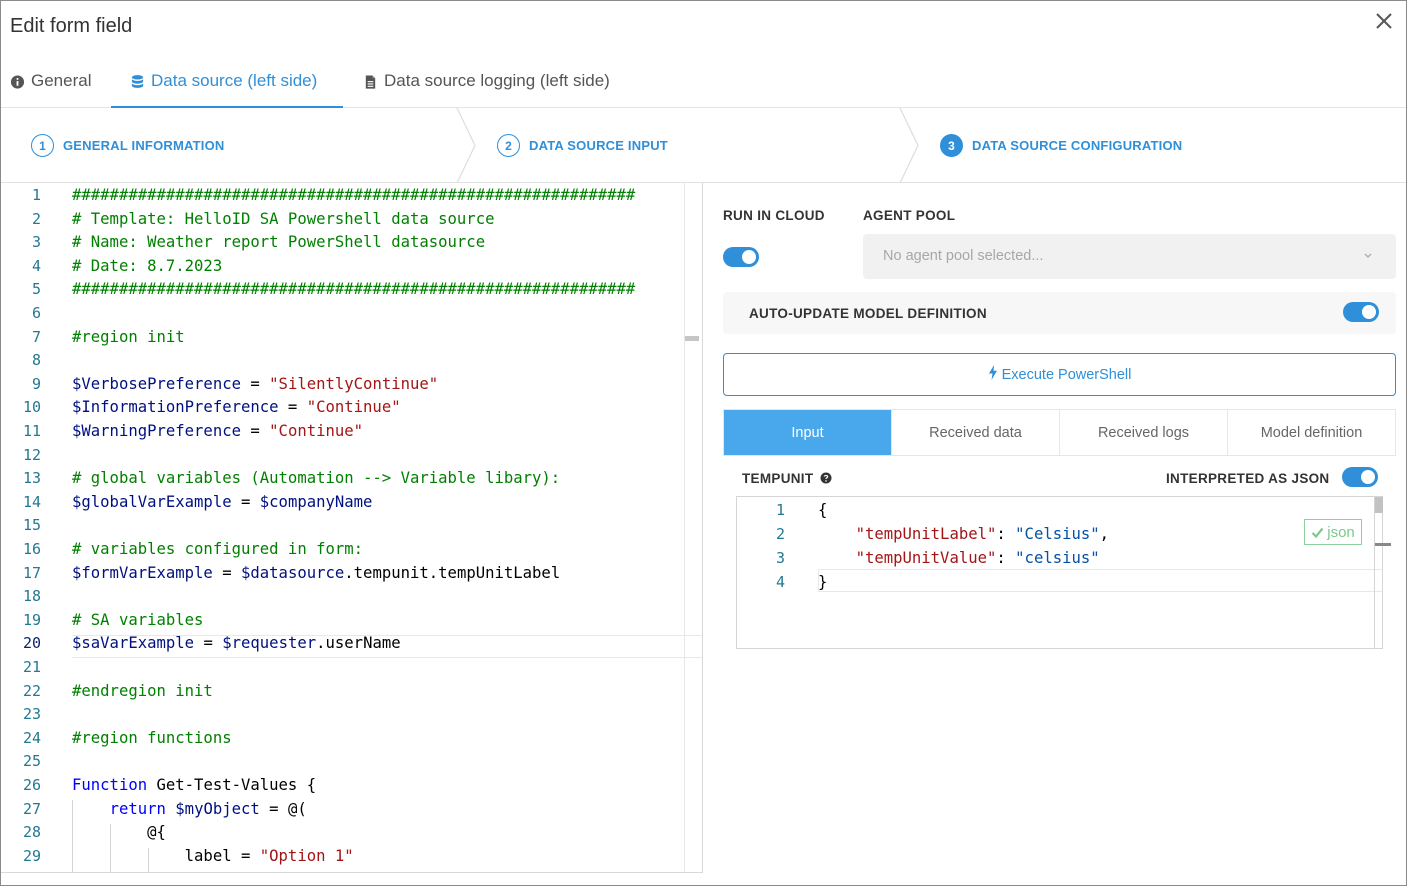  What do you see at coordinates (36, 383) in the screenshot?
I see `line-number: 9` at bounding box center [36, 383].